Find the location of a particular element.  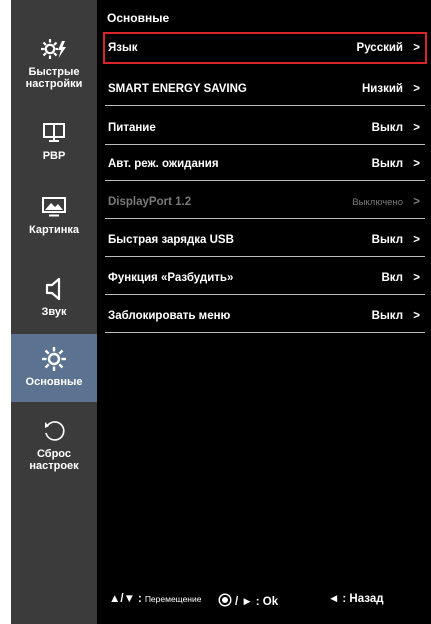

move-hint: ▲/▼ : Перемещение is located at coordinates (155, 599).